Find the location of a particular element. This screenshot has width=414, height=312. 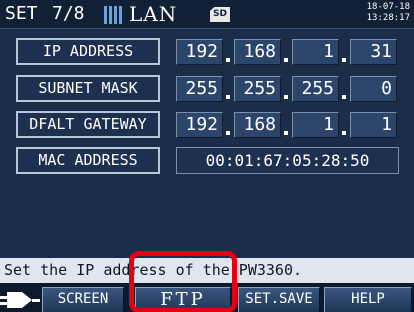

clock-time: 13:28:17 is located at coordinates (388, 18).